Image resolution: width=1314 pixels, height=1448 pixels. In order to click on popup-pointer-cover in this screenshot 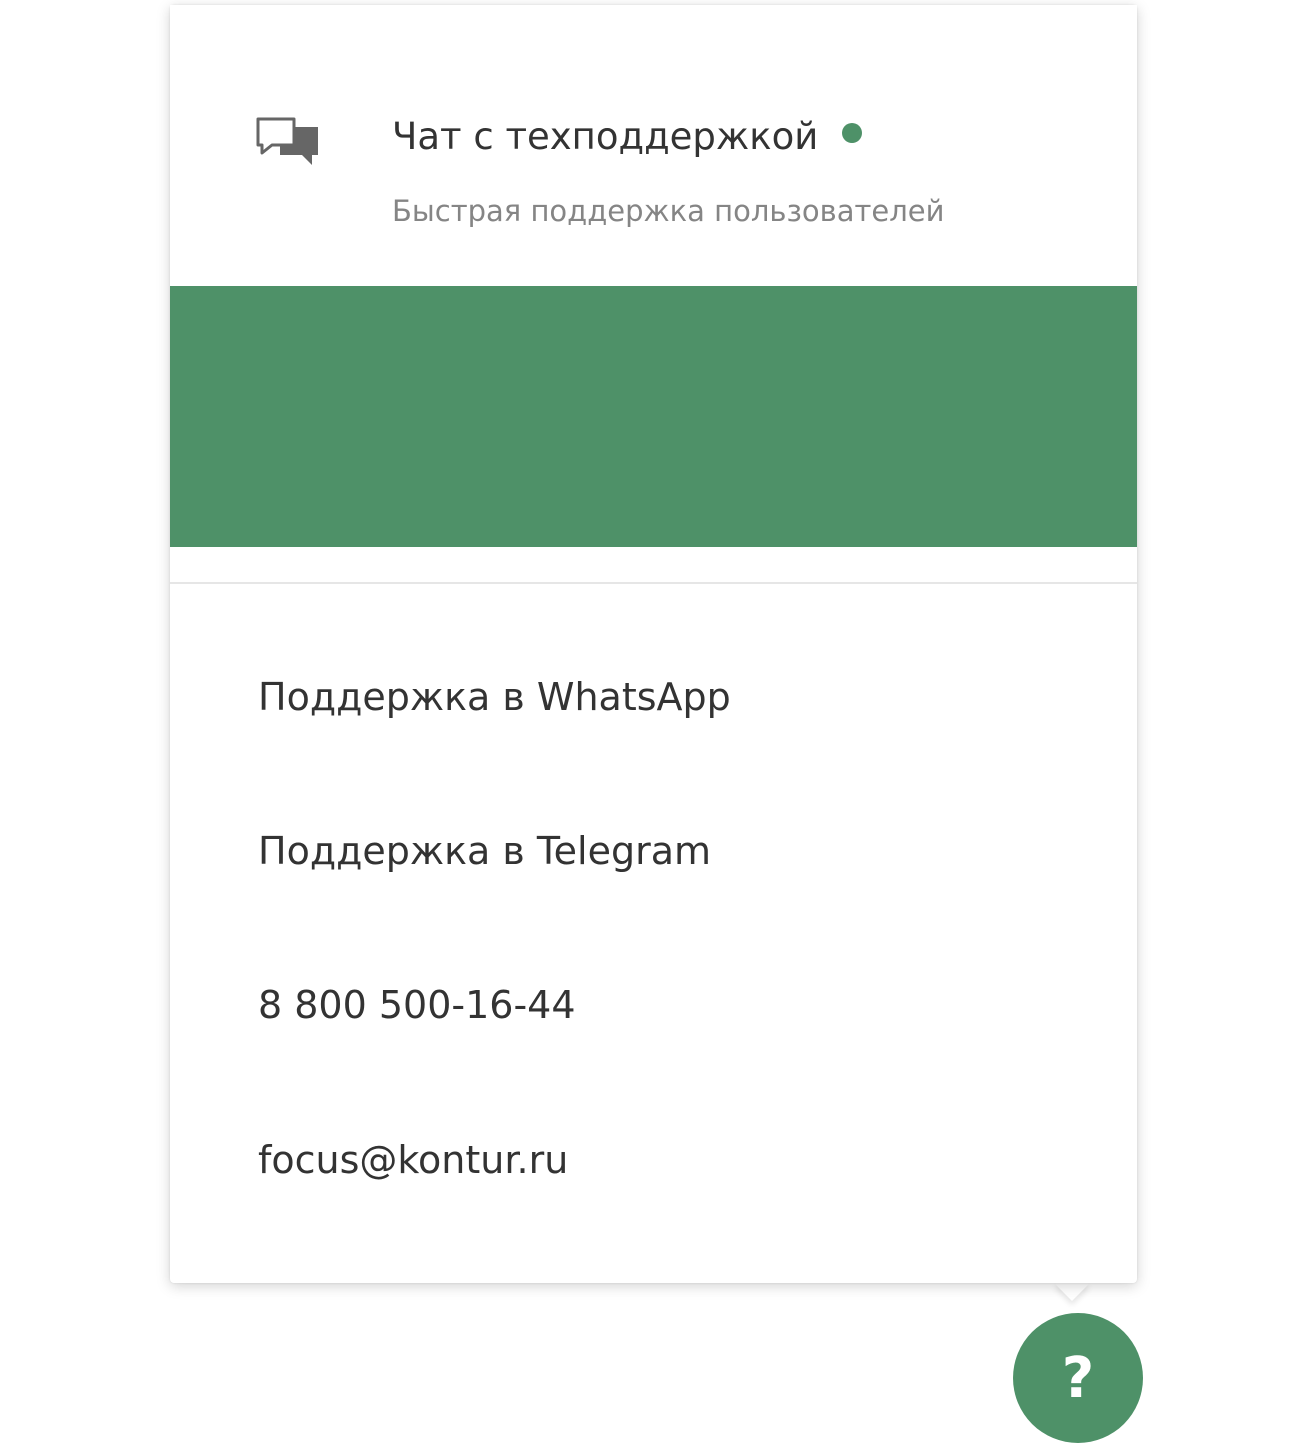, I will do `click(1073, 1272)`.